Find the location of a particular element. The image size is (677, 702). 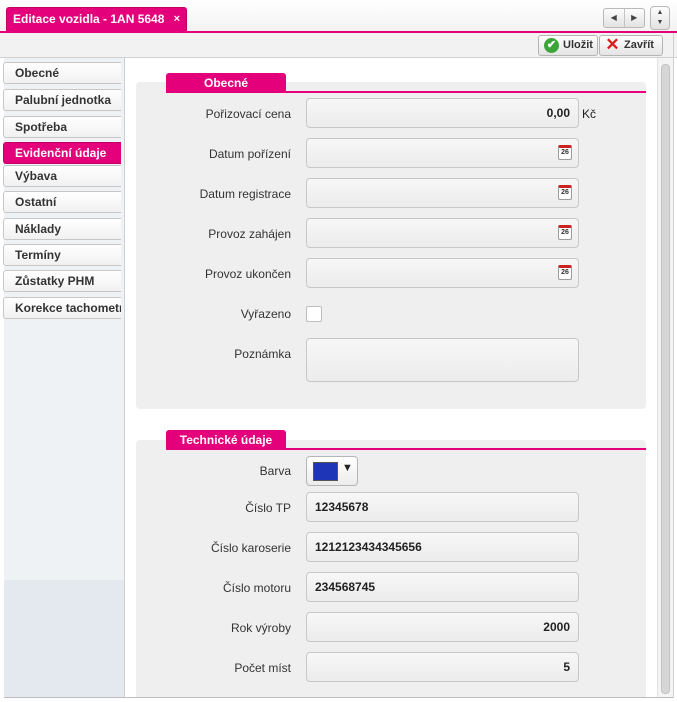

close-button: ✕ Zavřít is located at coordinates (631, 45).